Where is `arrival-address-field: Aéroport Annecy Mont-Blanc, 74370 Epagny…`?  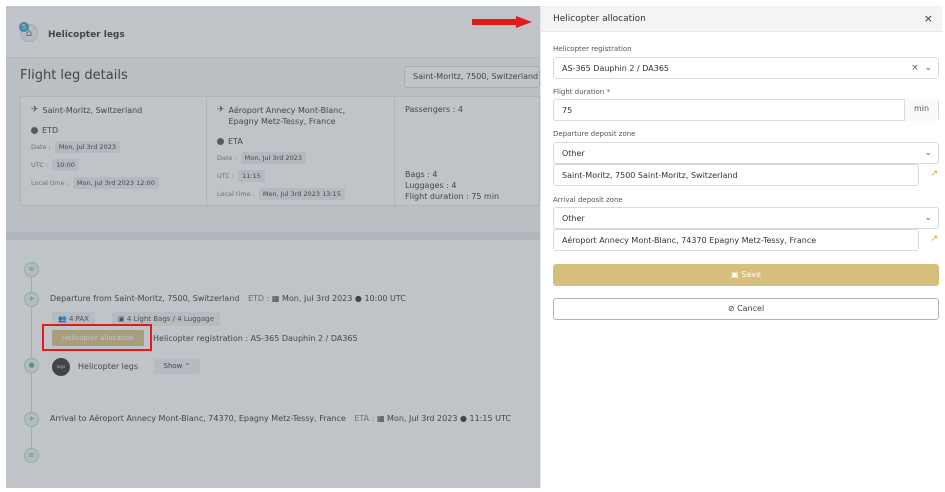 arrival-address-field: Aéroport Annecy Mont-Blanc, 74370 Epagny… is located at coordinates (736, 240).